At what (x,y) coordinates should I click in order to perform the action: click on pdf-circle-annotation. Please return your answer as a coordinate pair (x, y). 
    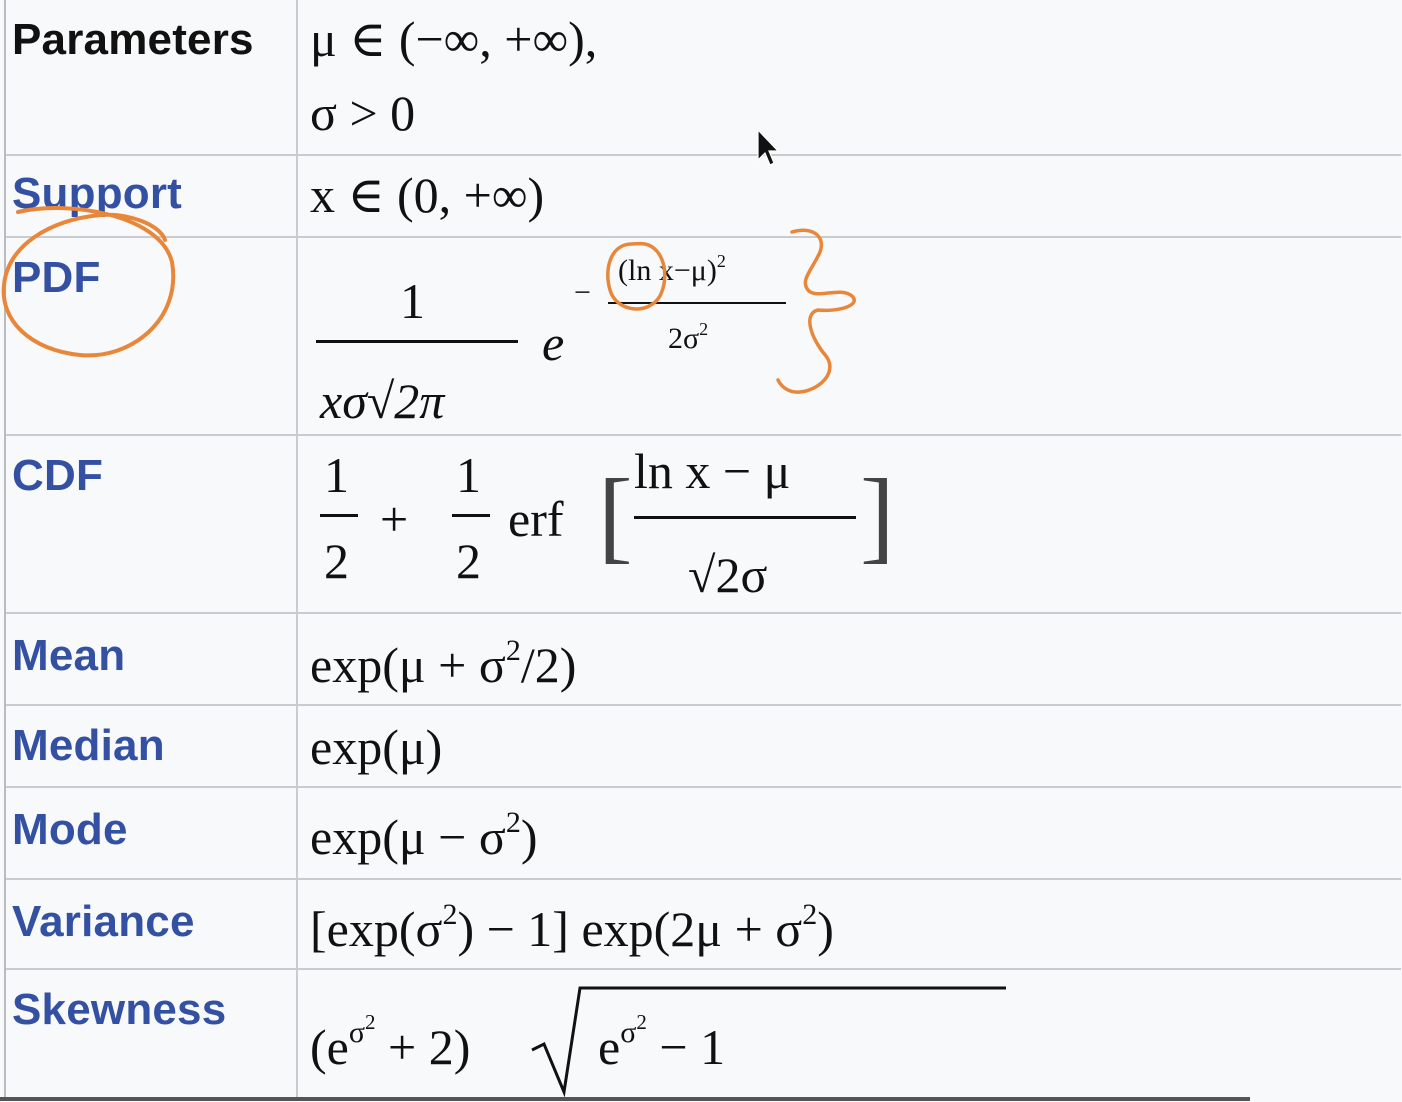
    Looking at the image, I should click on (88, 282).